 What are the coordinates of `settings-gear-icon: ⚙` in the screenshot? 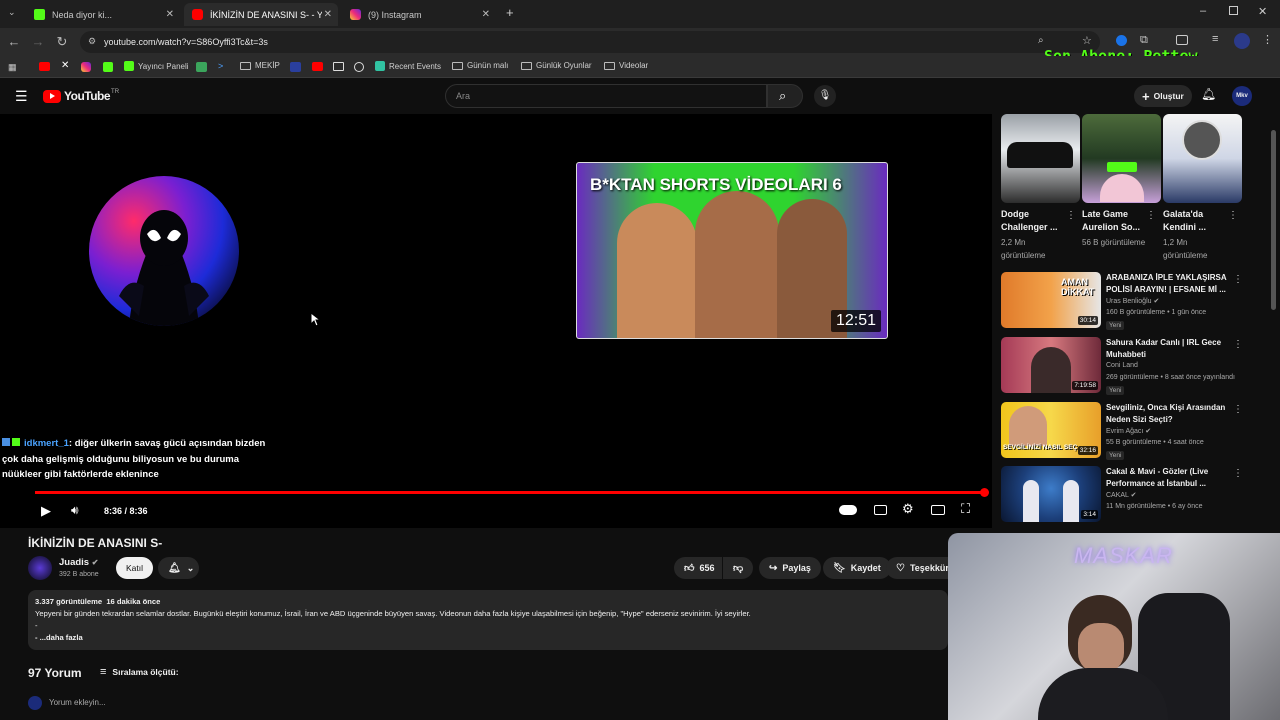 It's located at (908, 509).